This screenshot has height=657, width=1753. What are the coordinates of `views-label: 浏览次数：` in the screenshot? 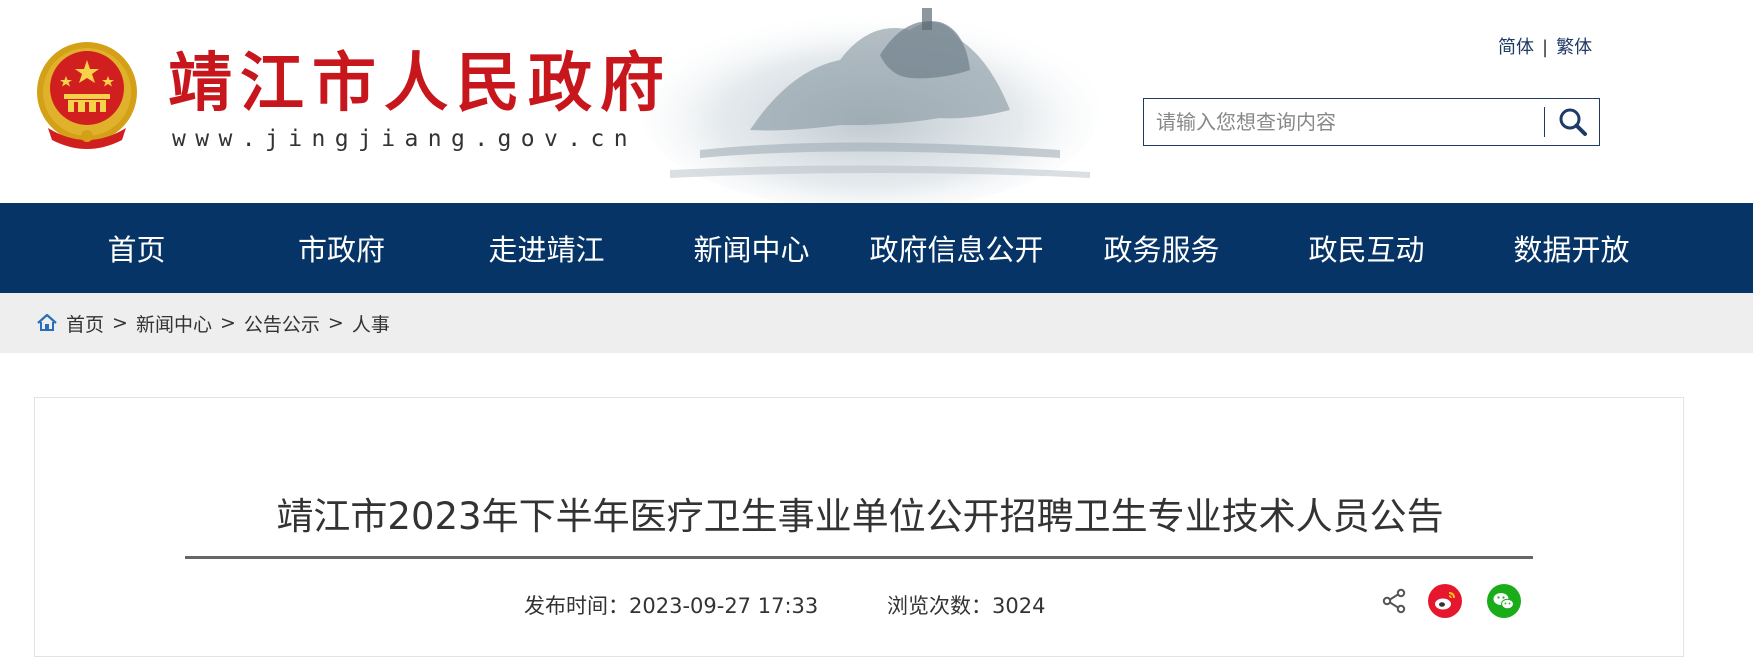 It's located at (939, 606).